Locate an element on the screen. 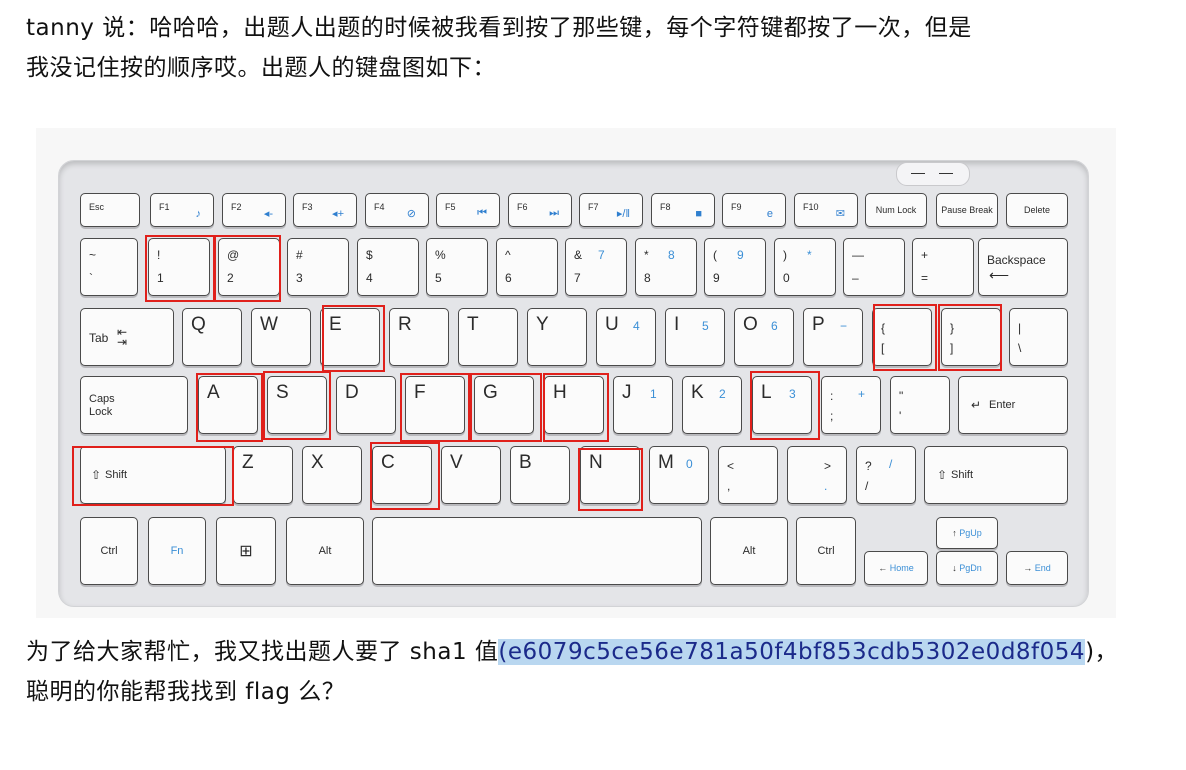 This screenshot has width=1186, height=770. key-numlock: Num Lock is located at coordinates (896, 210).